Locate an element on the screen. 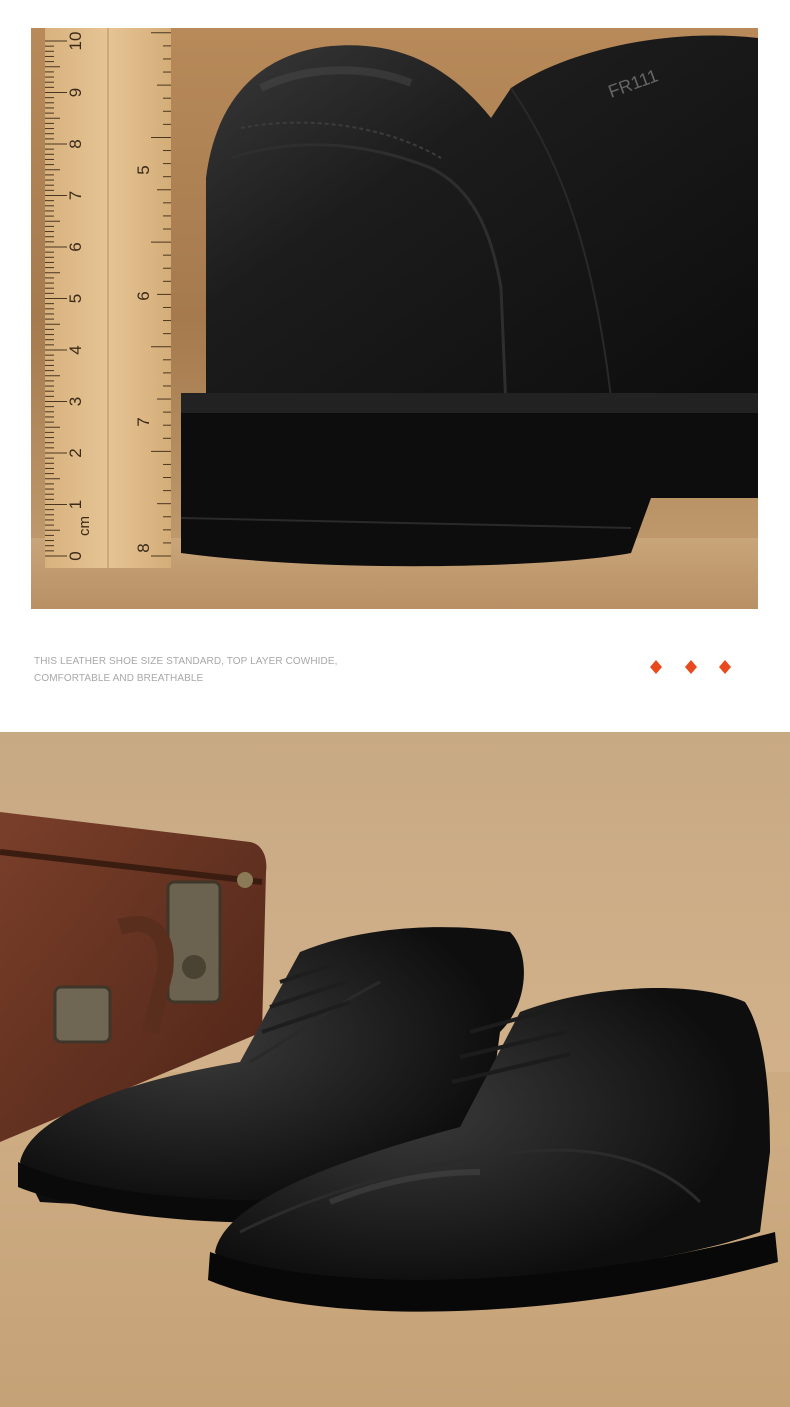 Image resolution: width=790 pixels, height=1407 pixels. decorative-diamonds is located at coordinates (693, 667).